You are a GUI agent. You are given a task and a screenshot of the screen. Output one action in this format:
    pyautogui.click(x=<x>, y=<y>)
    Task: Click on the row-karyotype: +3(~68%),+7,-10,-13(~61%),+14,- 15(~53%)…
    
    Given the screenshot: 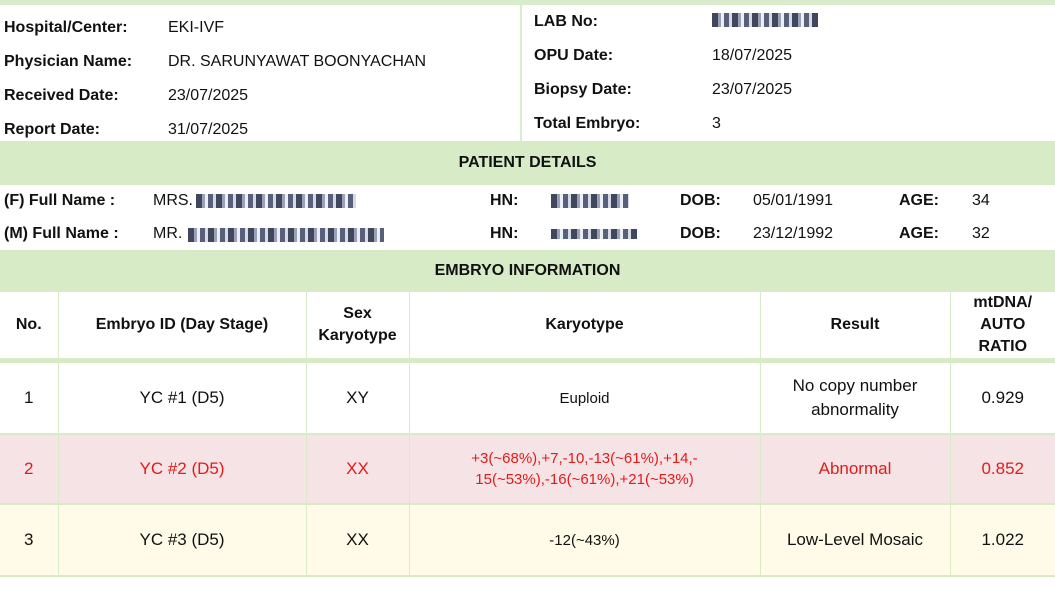 What is the action you would take?
    pyautogui.click(x=585, y=469)
    